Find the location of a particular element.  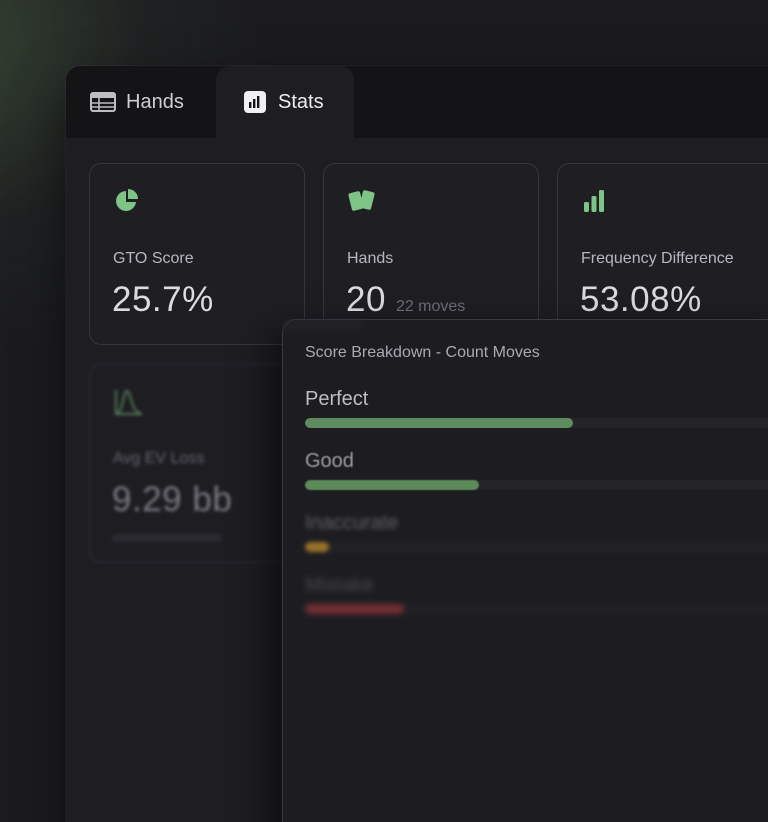

gto-score-label: GTO Score is located at coordinates (153, 258).